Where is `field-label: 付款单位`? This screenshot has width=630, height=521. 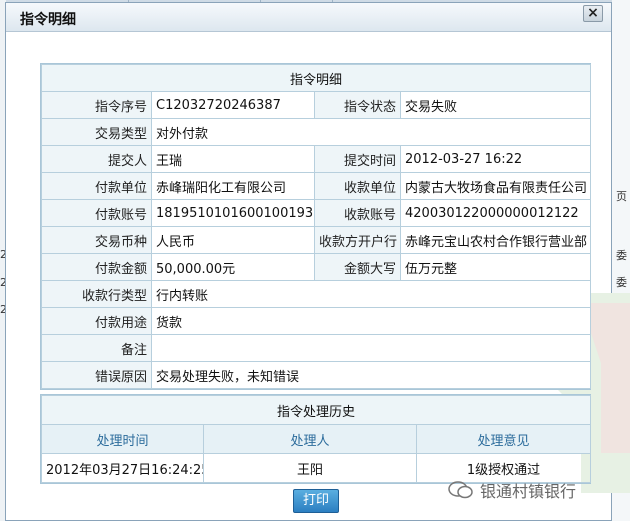
field-label: 付款单位 is located at coordinates (96, 186).